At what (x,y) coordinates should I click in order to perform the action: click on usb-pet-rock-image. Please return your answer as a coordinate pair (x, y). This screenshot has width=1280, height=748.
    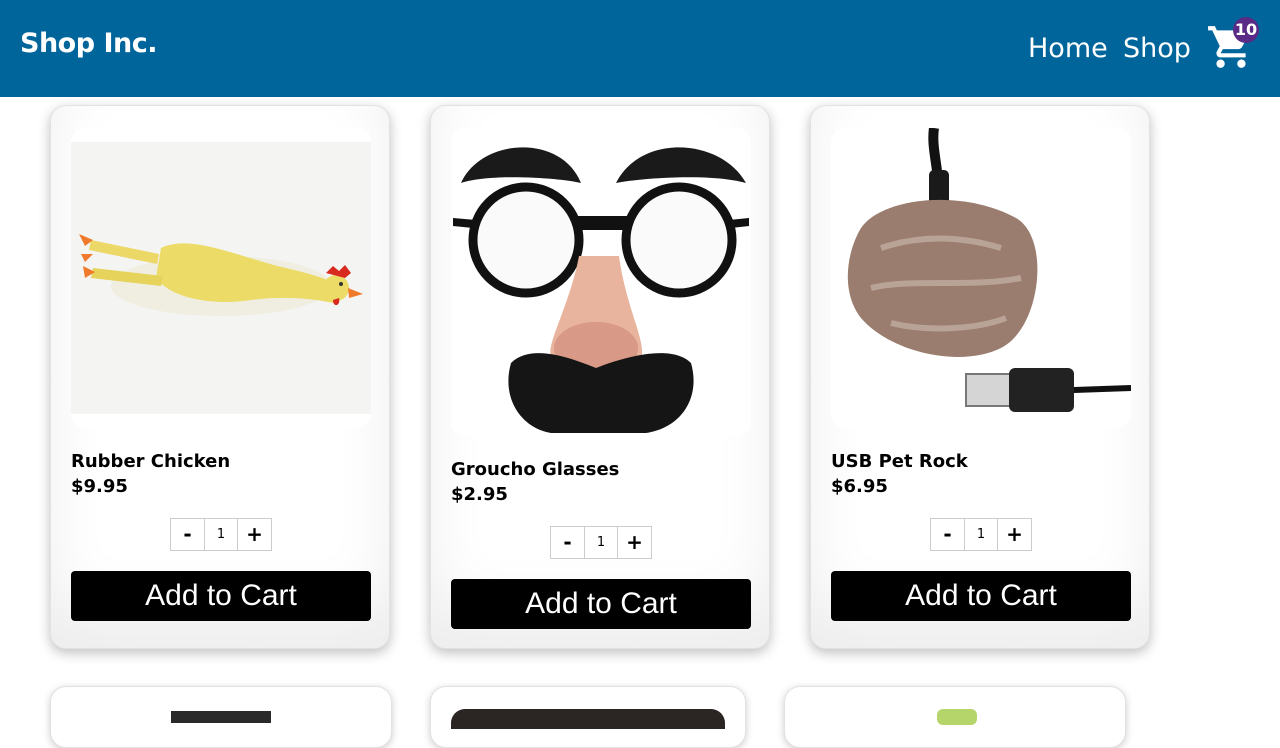
    Looking at the image, I should click on (981, 278).